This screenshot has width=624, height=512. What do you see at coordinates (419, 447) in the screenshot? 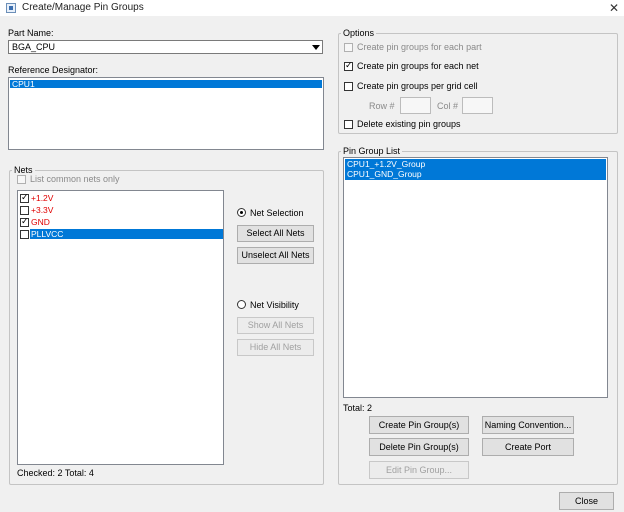
I see `delete-pin-groups-button: Delete Pin Group(s)` at bounding box center [419, 447].